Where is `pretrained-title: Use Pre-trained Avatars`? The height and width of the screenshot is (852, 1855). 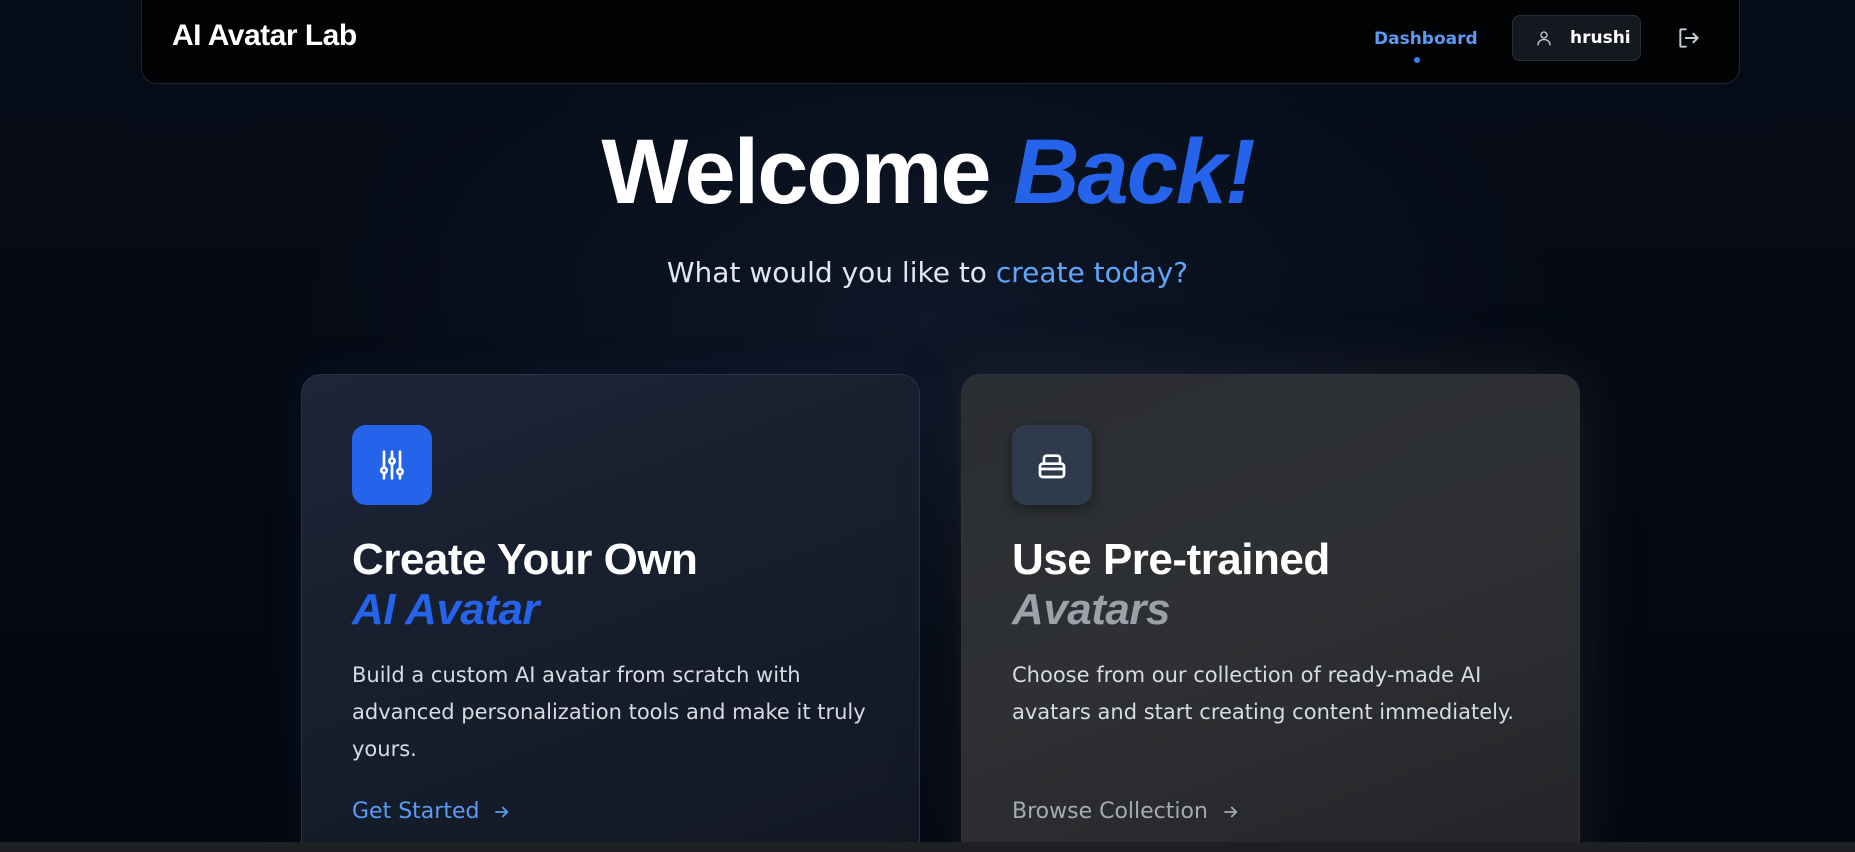
pretrained-title: Use Pre-trained Avatars is located at coordinates (1171, 585).